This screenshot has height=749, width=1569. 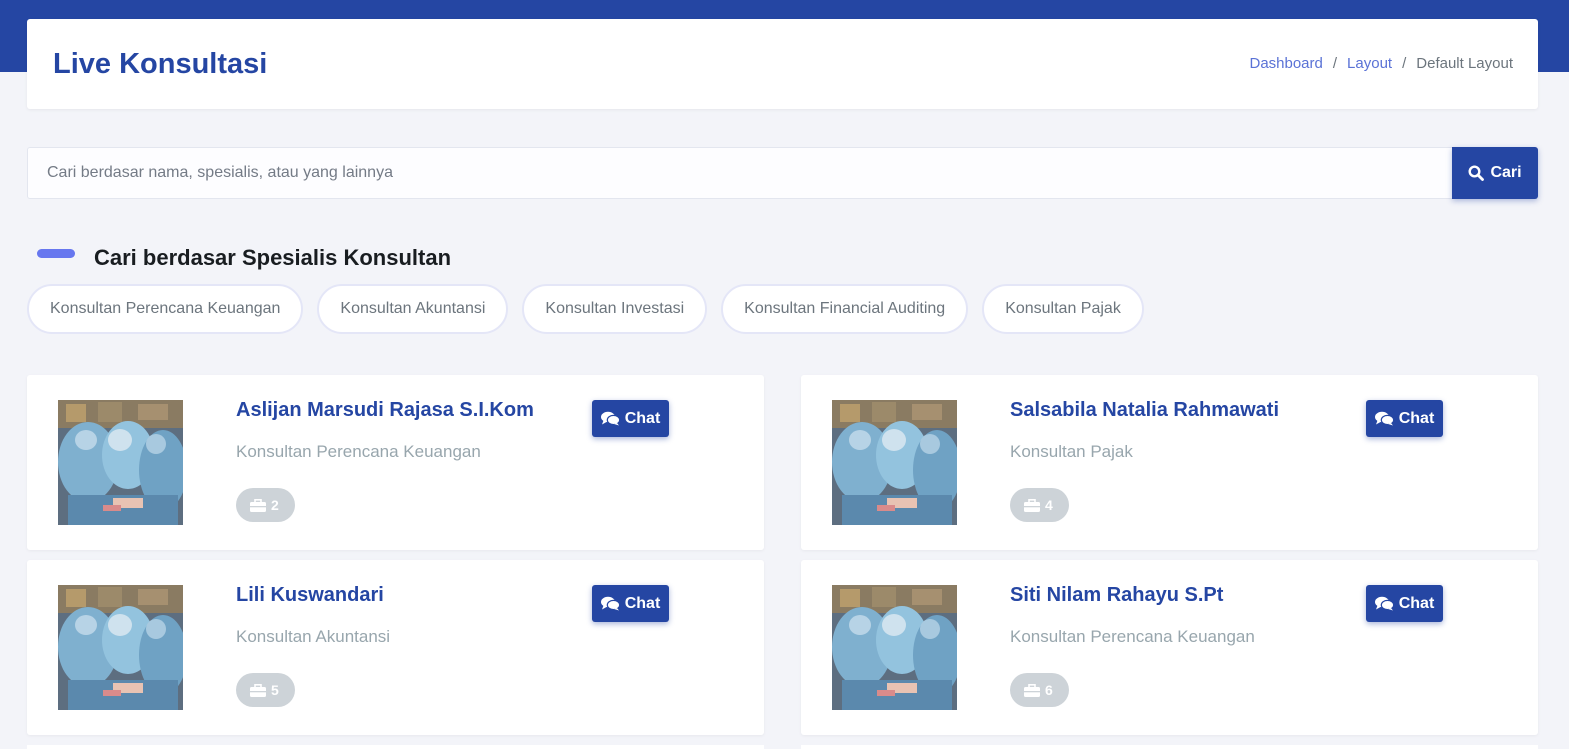 What do you see at coordinates (165, 309) in the screenshot?
I see `chip-perencana-keuangan: Konsultan Perencana Keuangan` at bounding box center [165, 309].